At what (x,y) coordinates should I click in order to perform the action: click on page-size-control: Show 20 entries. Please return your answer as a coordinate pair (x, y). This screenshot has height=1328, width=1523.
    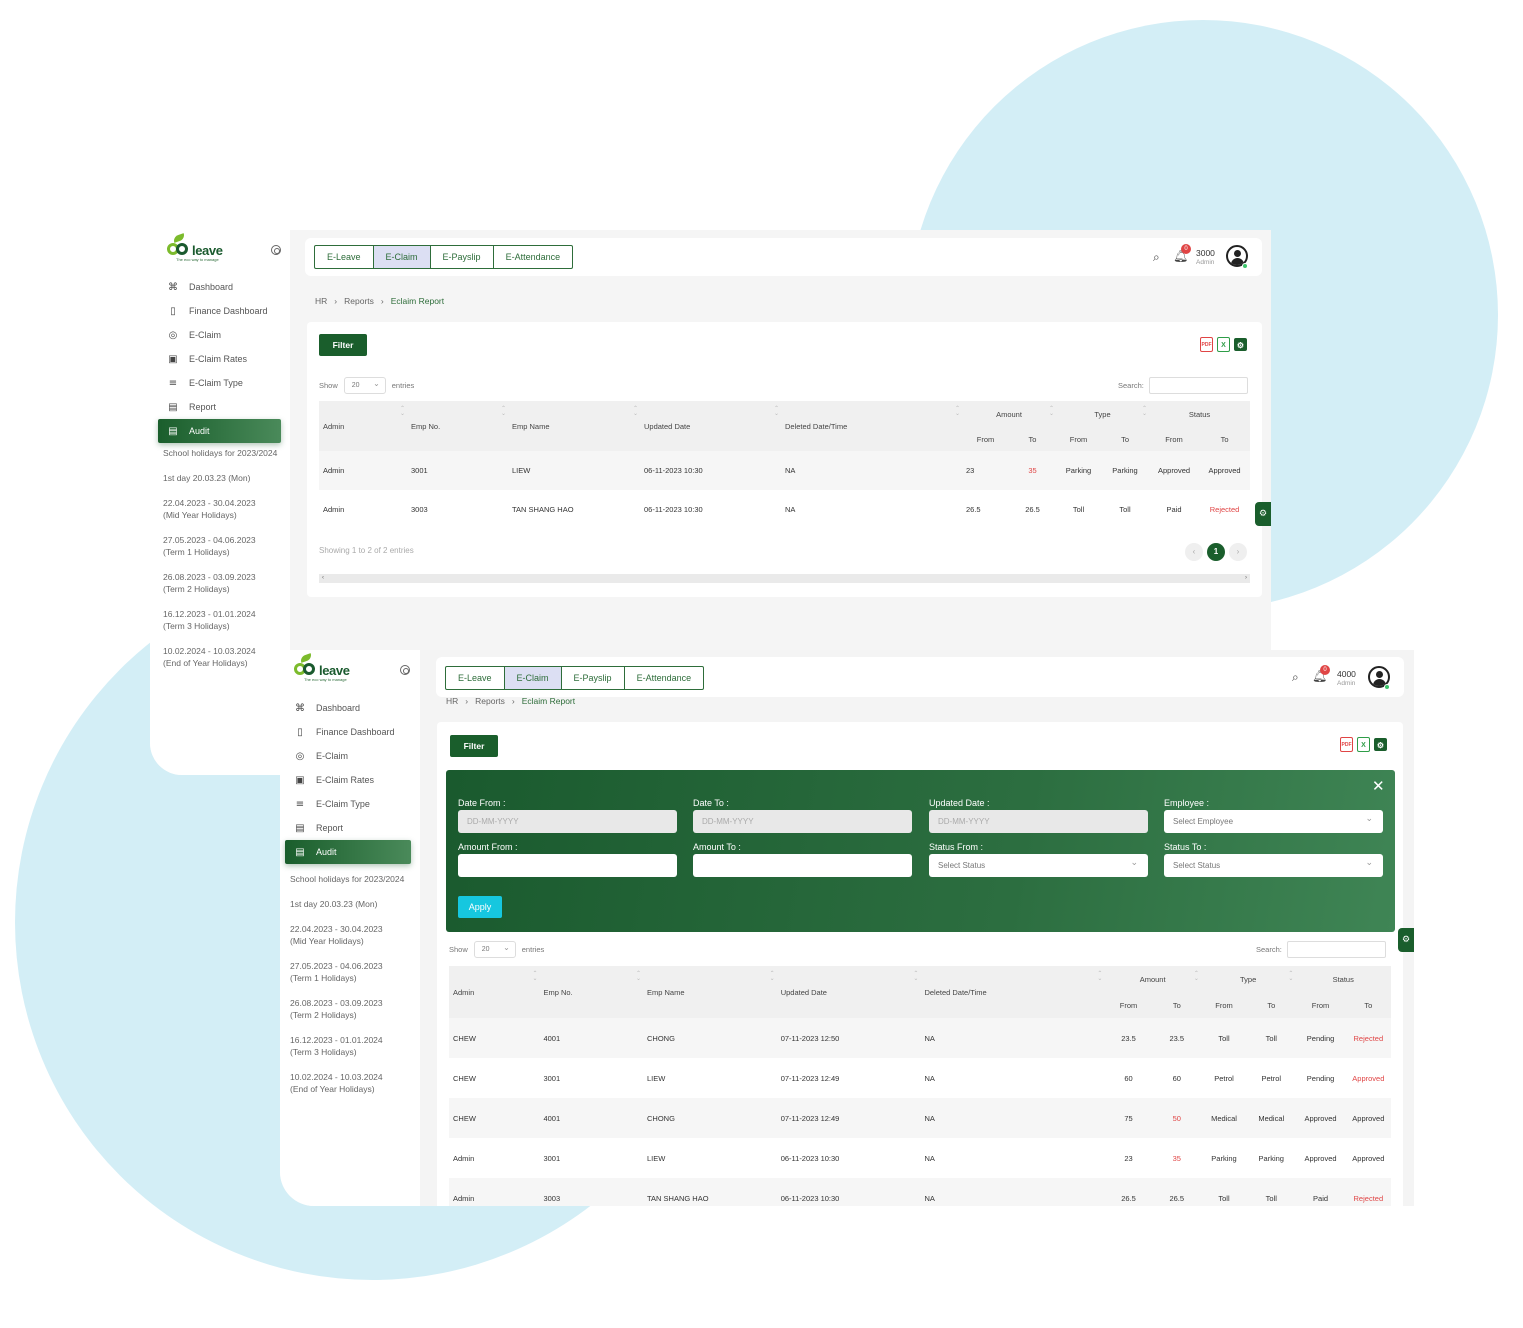
    Looking at the image, I should click on (496, 949).